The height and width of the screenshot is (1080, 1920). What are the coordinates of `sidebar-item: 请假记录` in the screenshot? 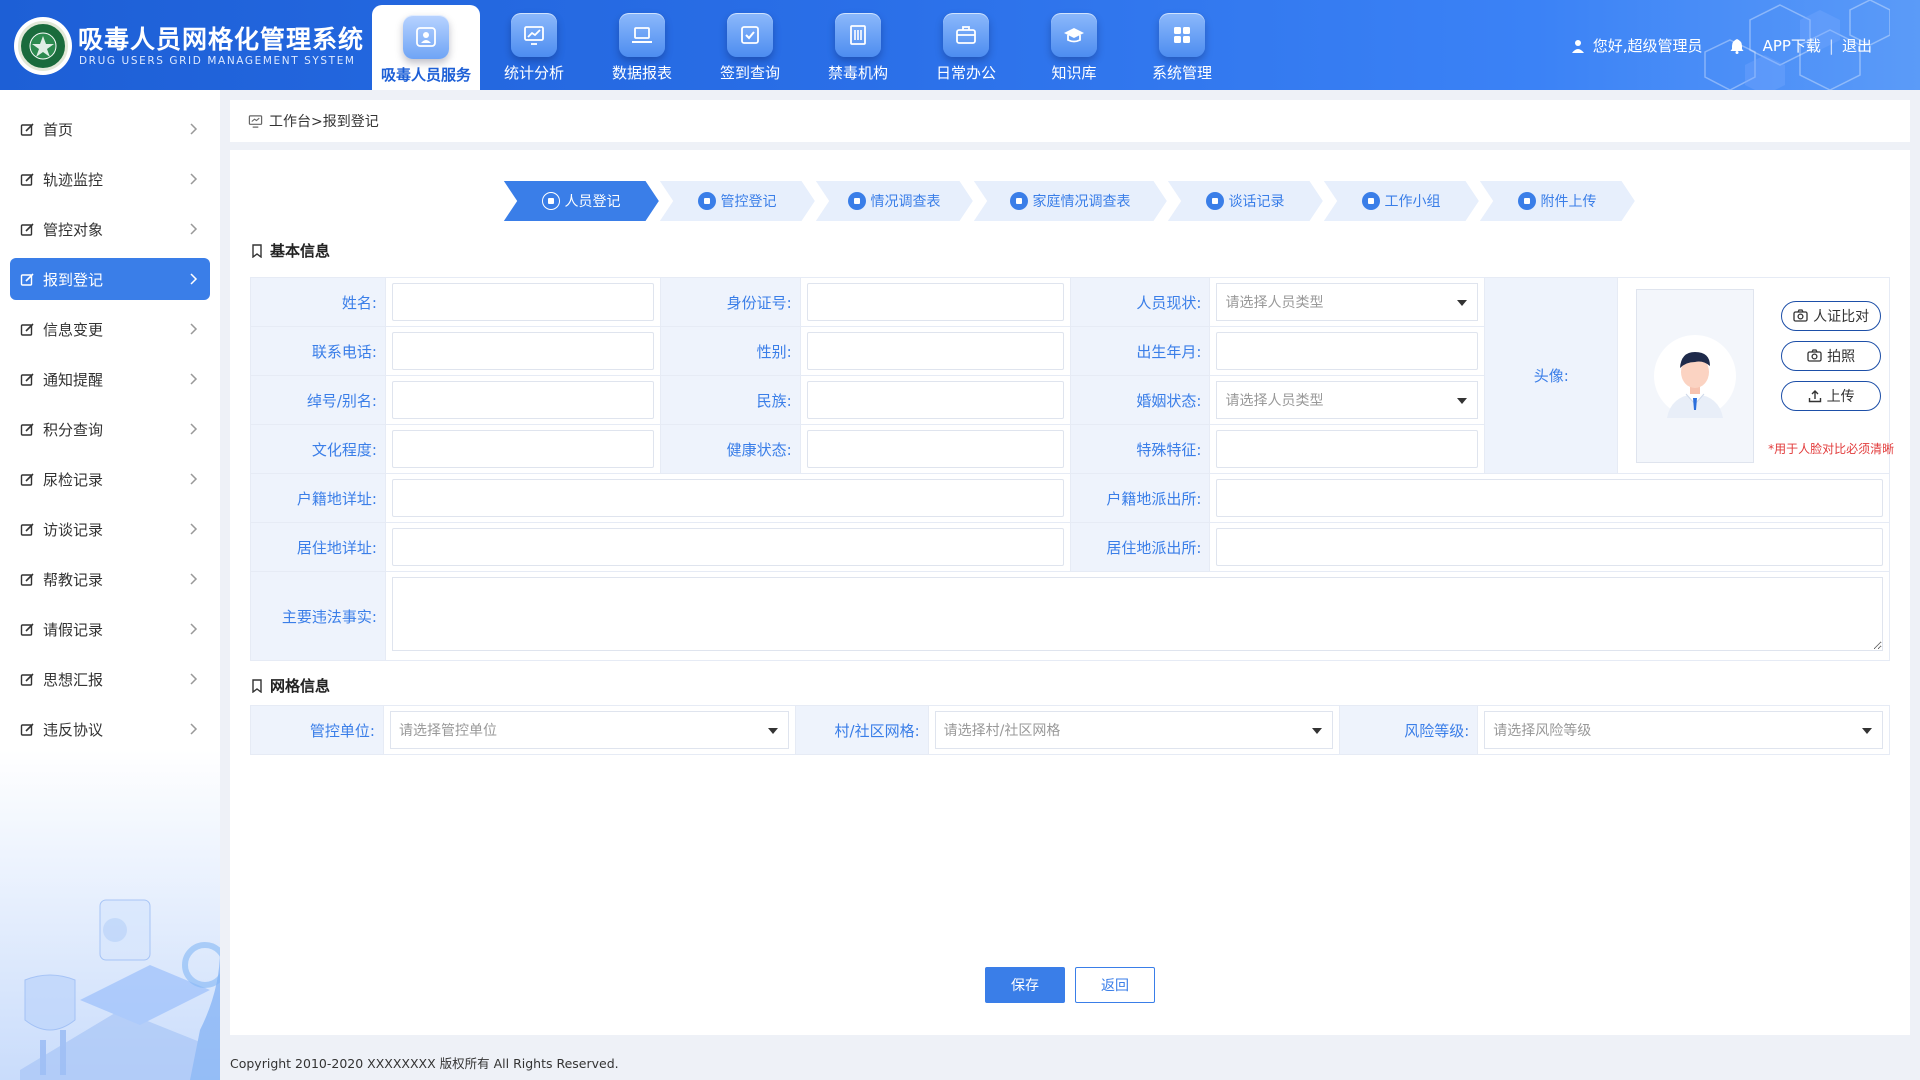 It's located at (110, 629).